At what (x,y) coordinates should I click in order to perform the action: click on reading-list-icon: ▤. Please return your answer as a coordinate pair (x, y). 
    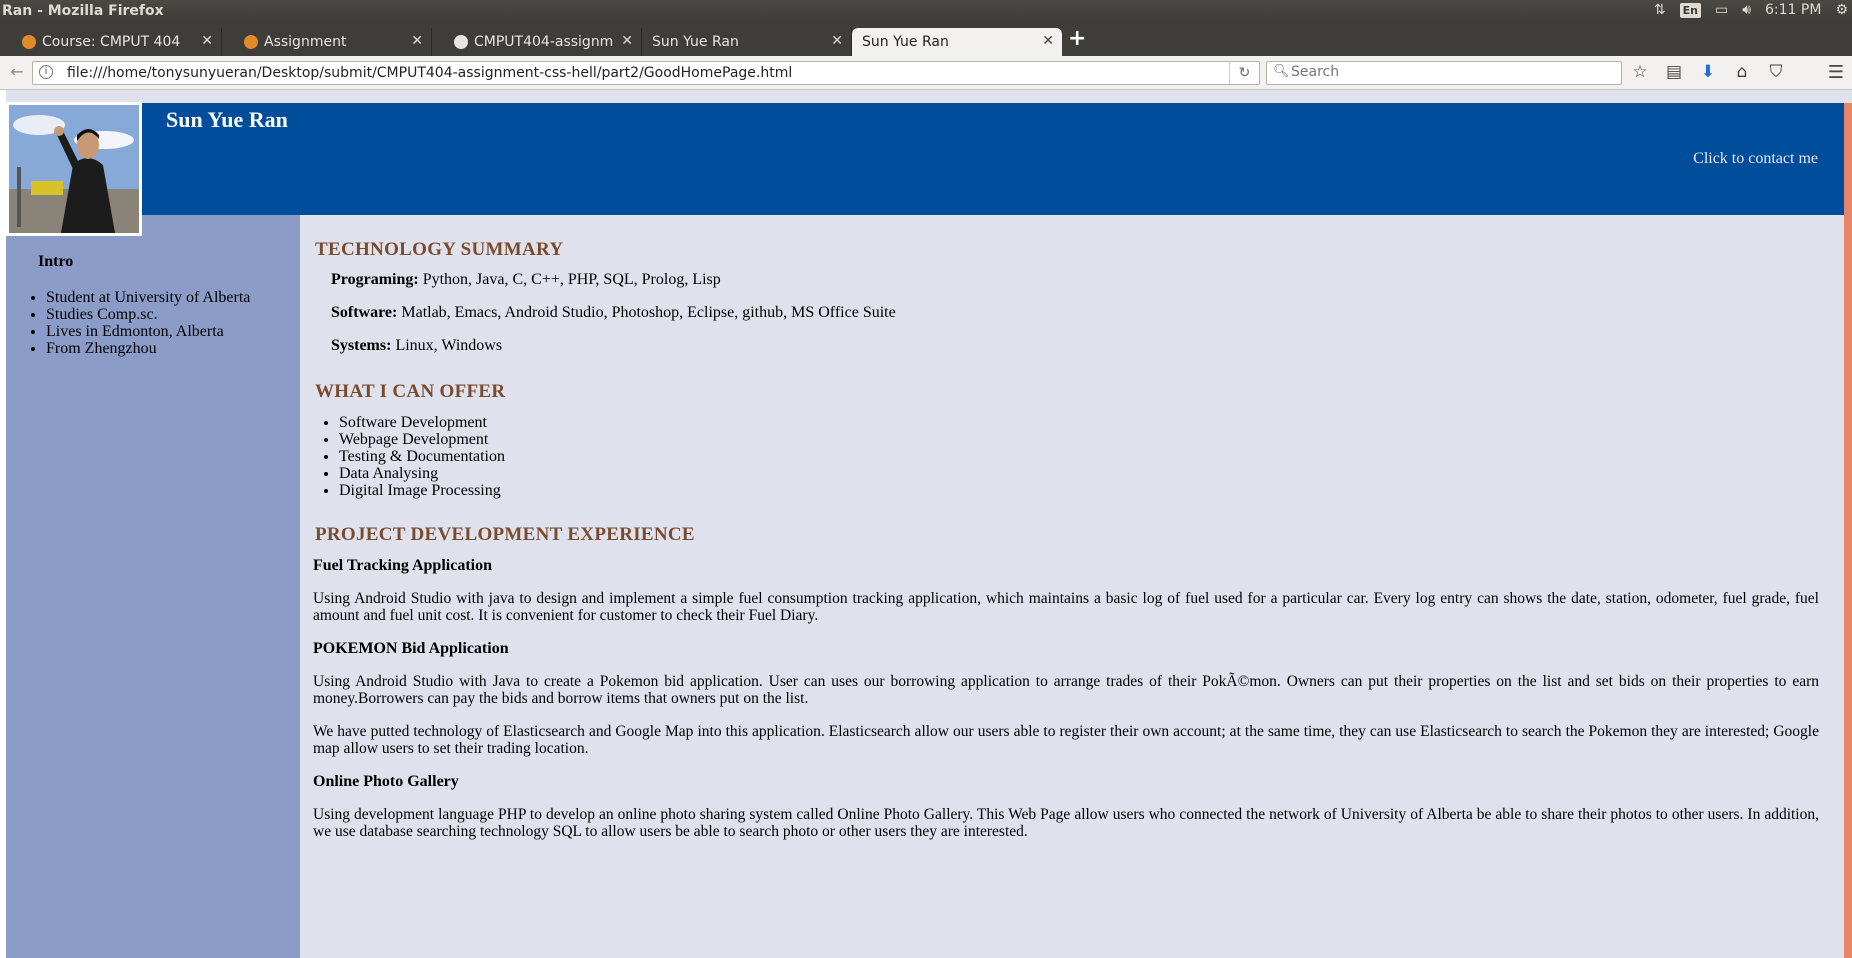
    Looking at the image, I should click on (1674, 72).